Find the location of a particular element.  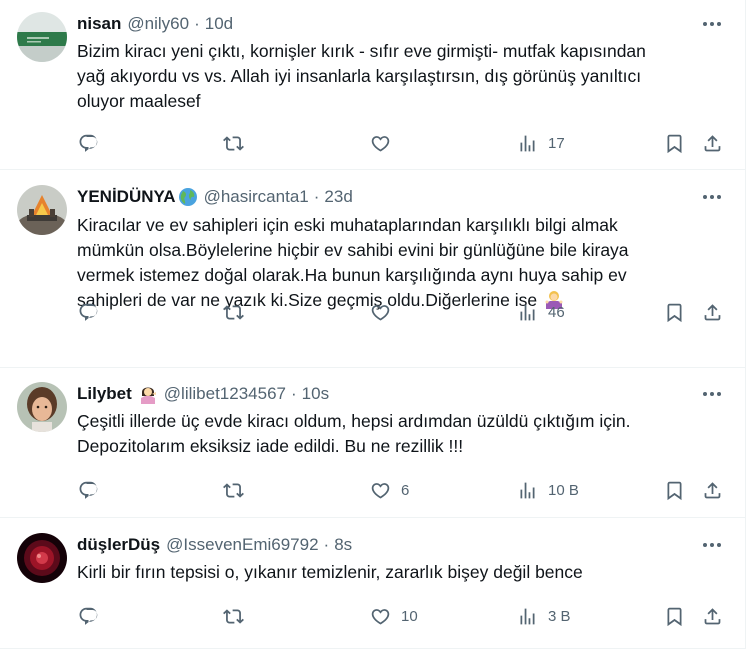

timestamp: 23d is located at coordinates (338, 197).